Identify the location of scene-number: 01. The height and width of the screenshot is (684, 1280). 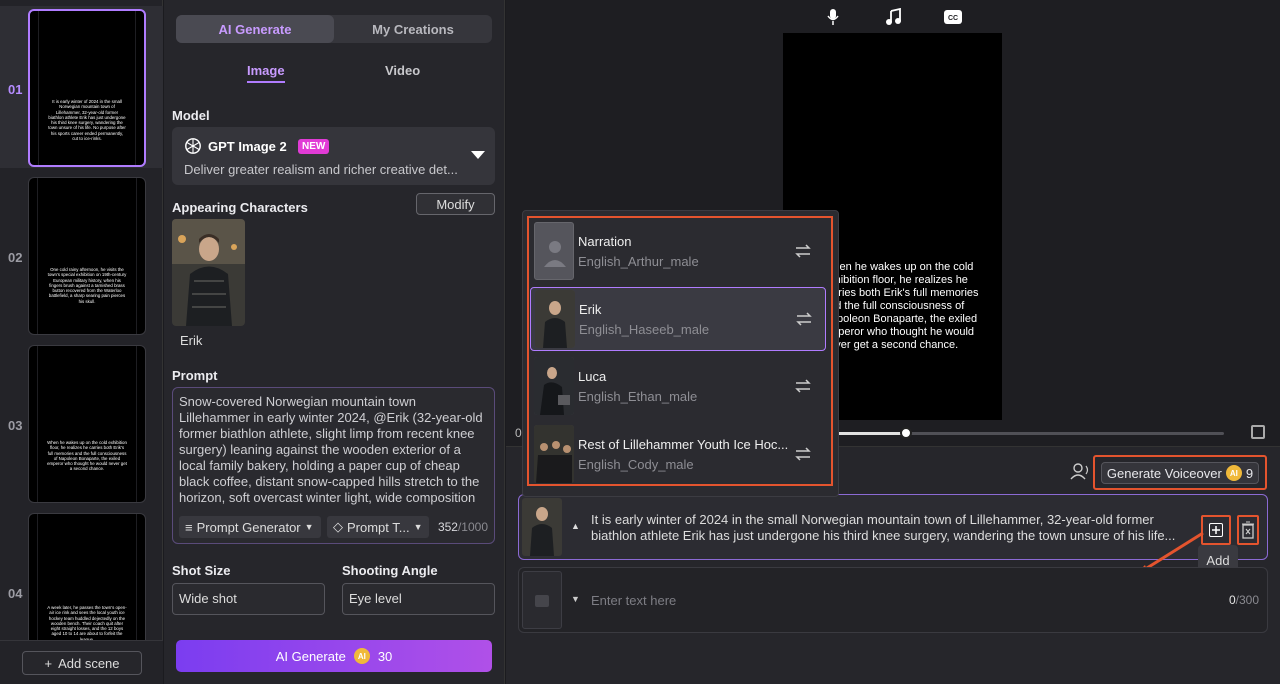
(15, 89).